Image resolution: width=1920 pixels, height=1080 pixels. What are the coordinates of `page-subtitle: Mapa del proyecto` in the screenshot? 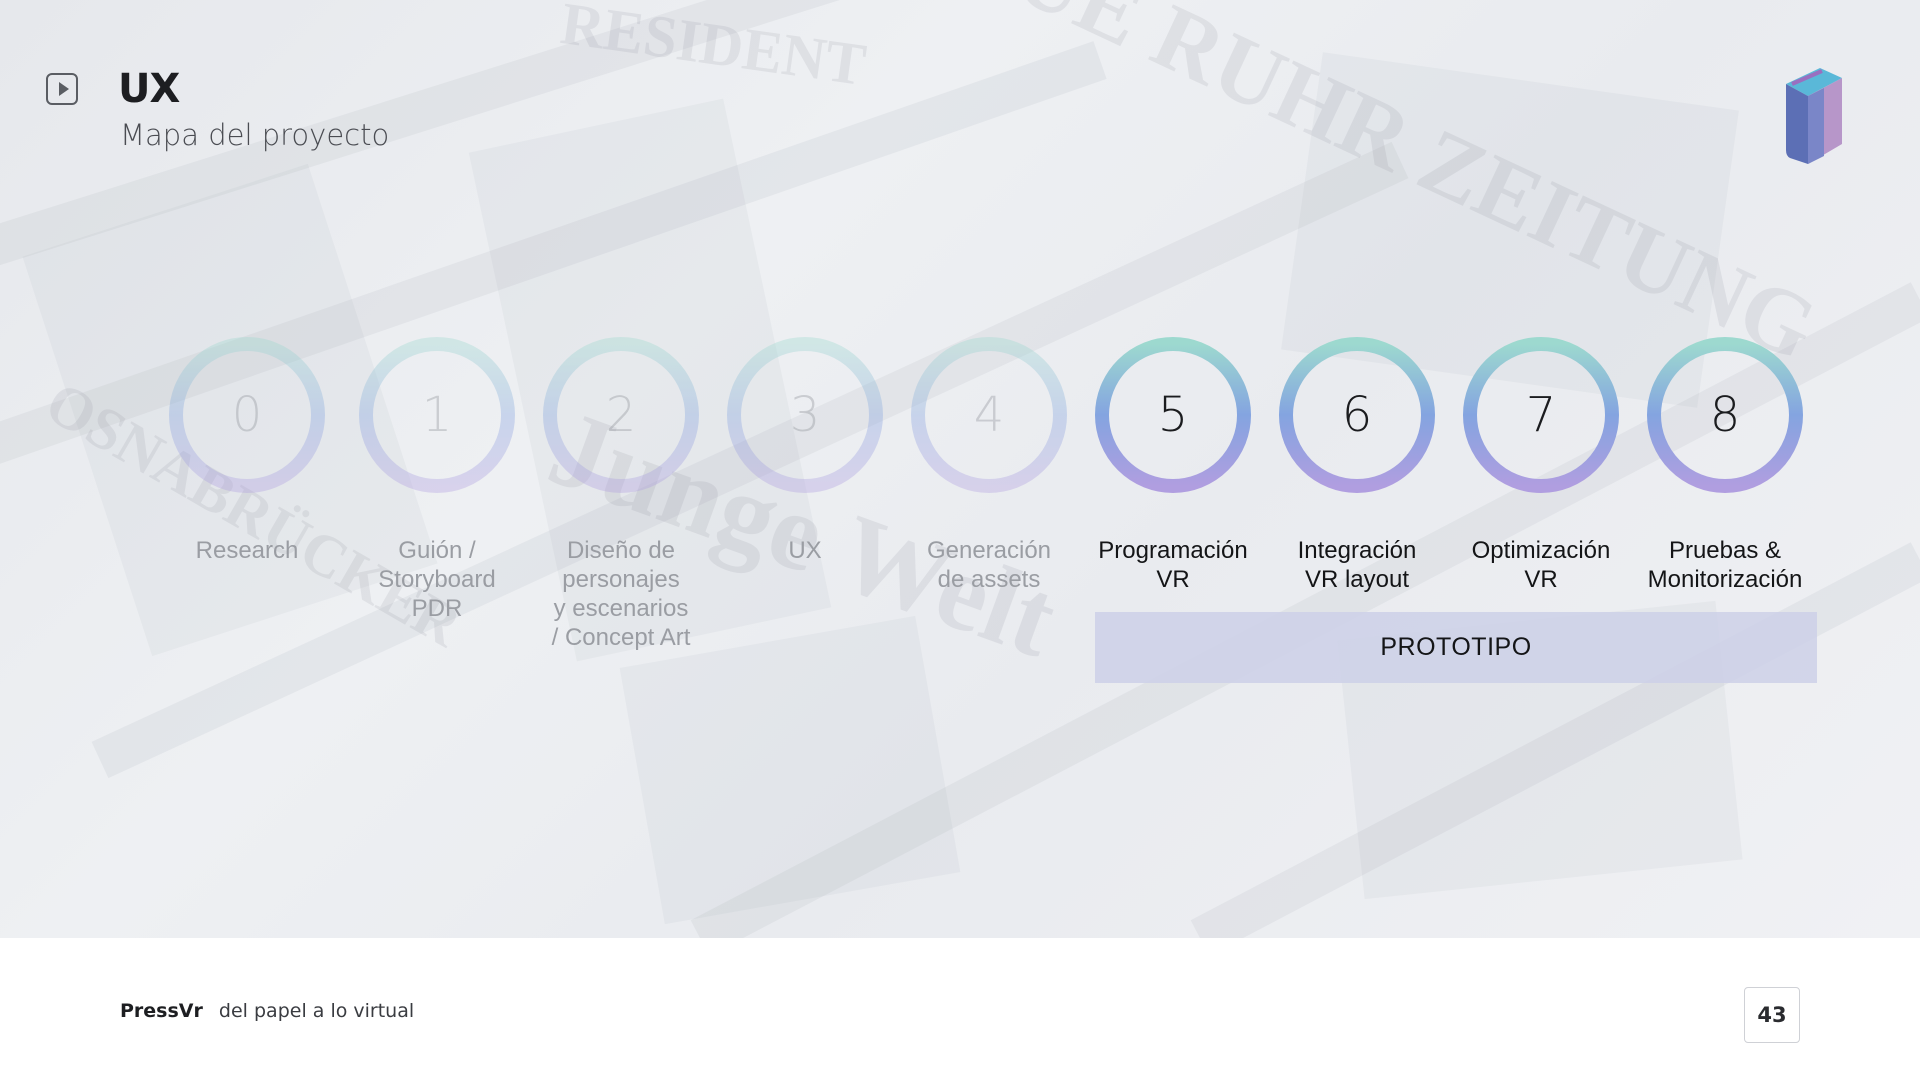 It's located at (255, 135).